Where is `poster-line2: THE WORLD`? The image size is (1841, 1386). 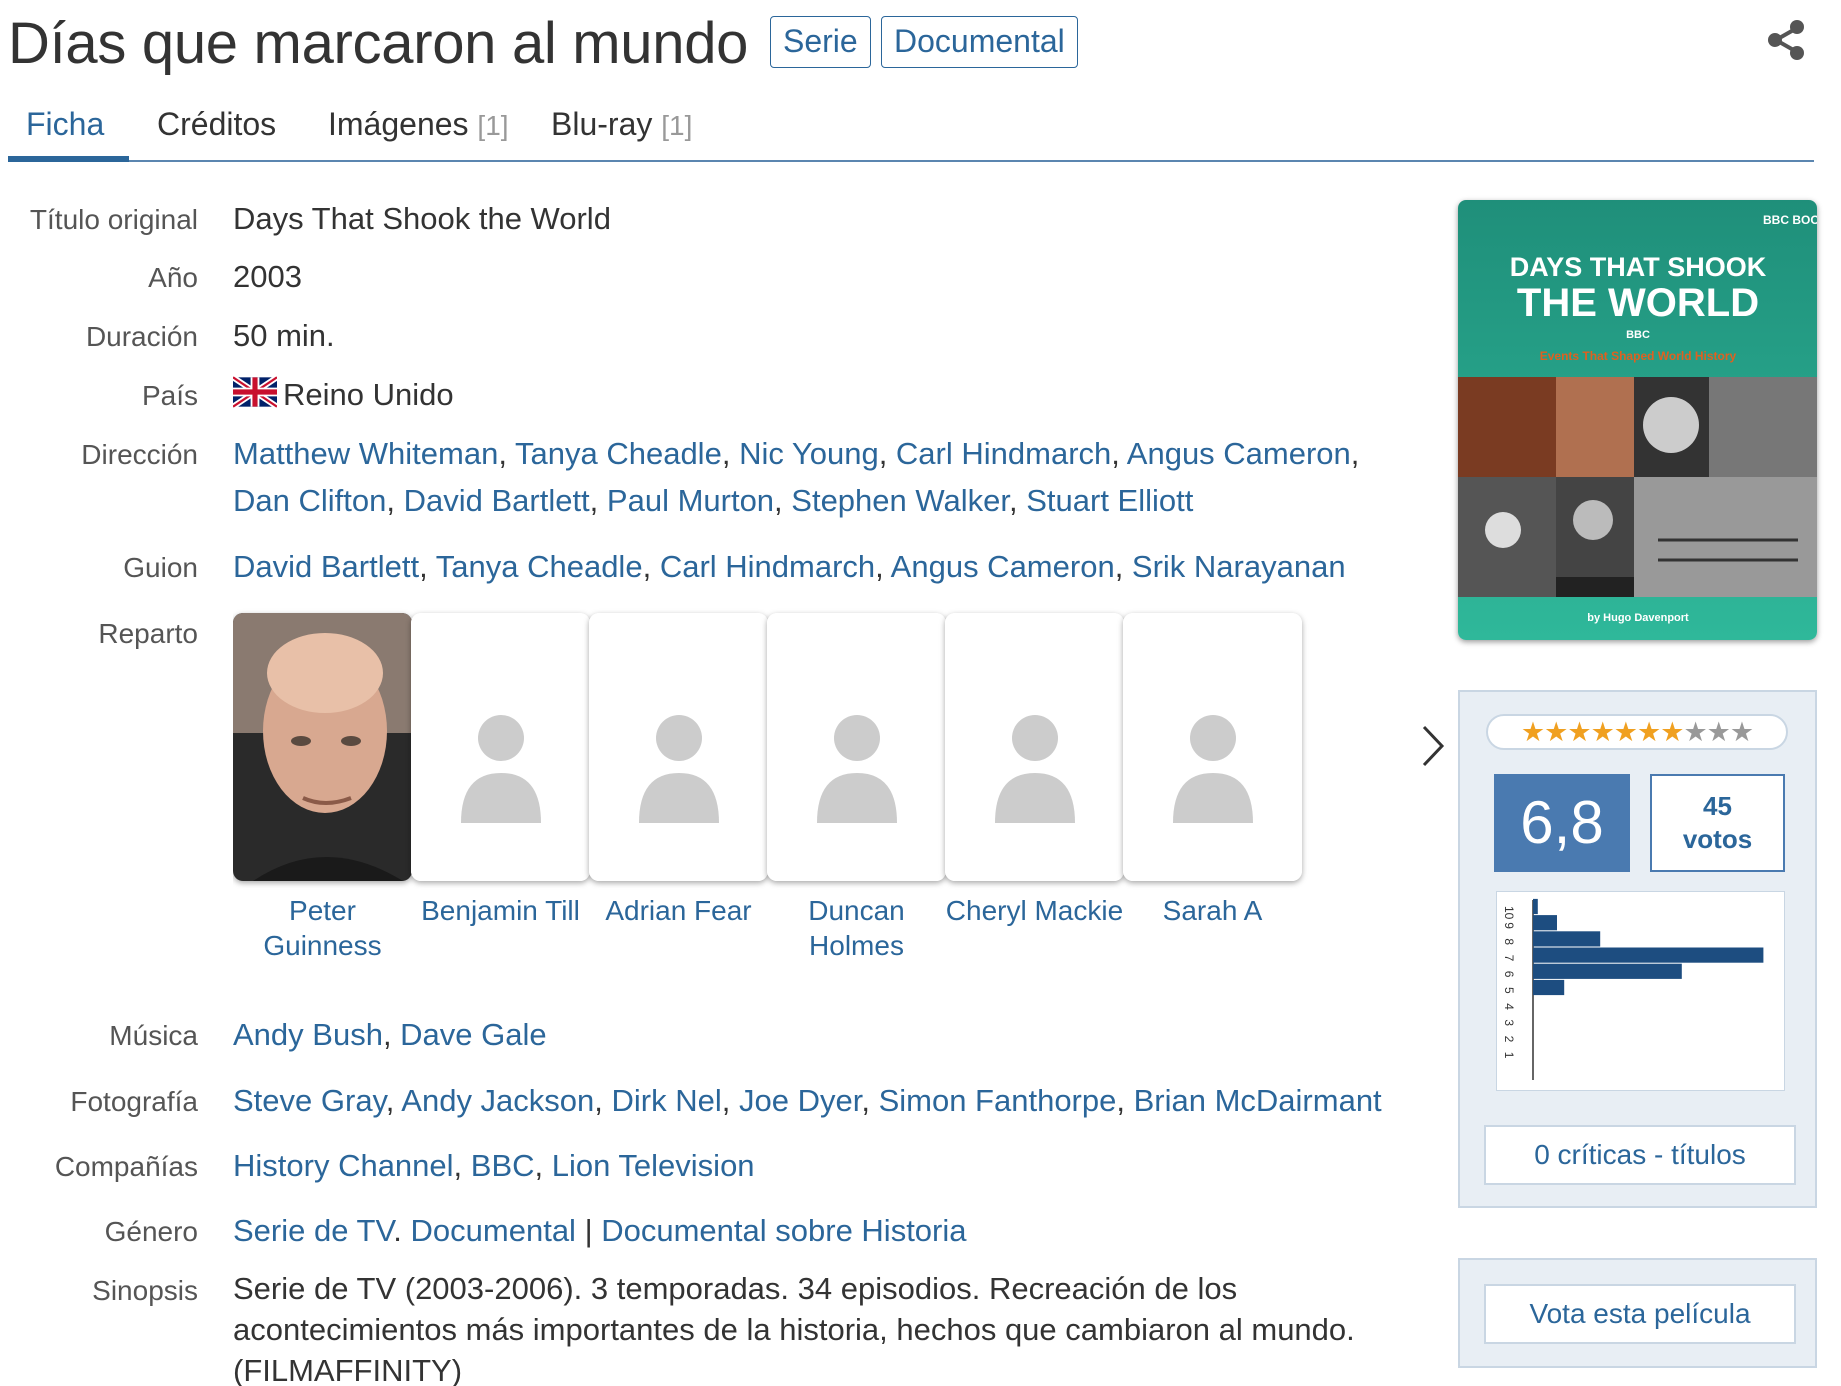 poster-line2: THE WORLD is located at coordinates (1638, 303).